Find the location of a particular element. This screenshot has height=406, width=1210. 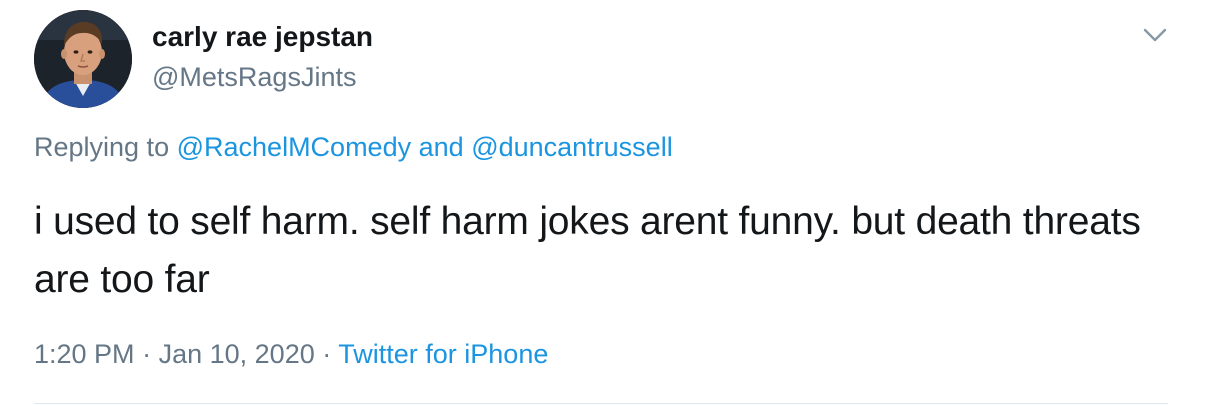

reply-conjunction: and is located at coordinates (441, 147).